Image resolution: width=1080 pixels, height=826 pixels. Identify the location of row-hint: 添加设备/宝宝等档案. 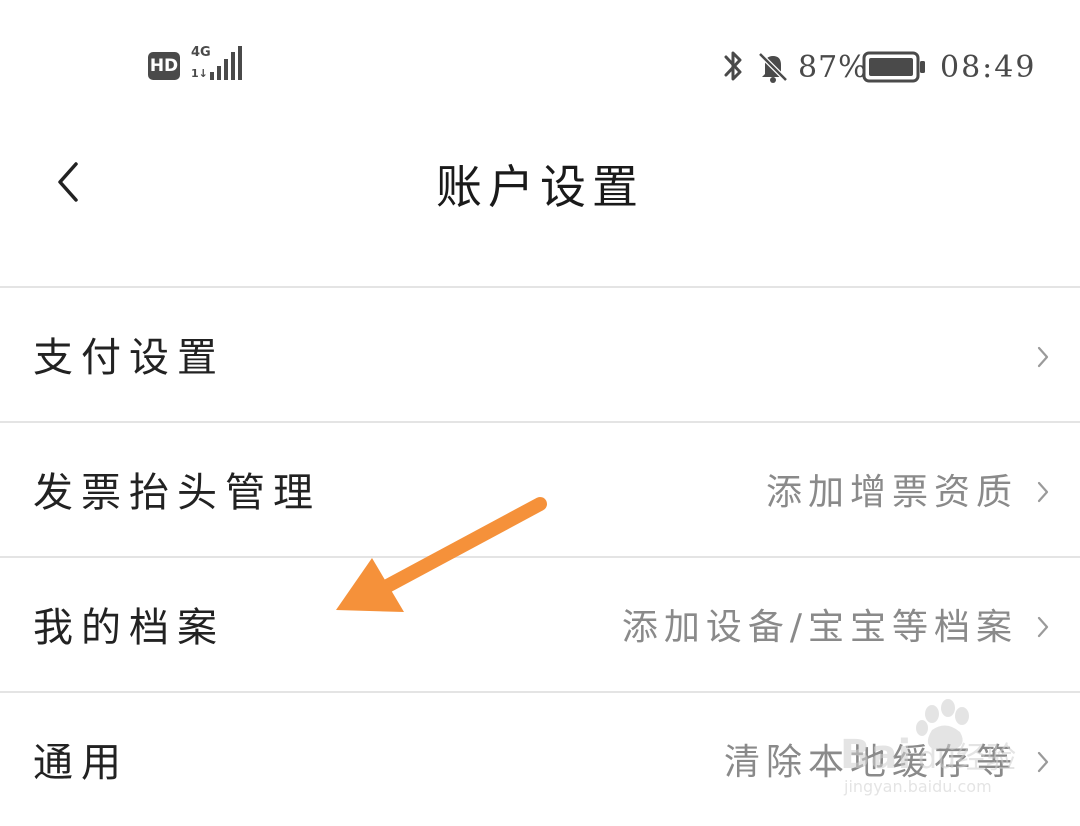
(819, 627).